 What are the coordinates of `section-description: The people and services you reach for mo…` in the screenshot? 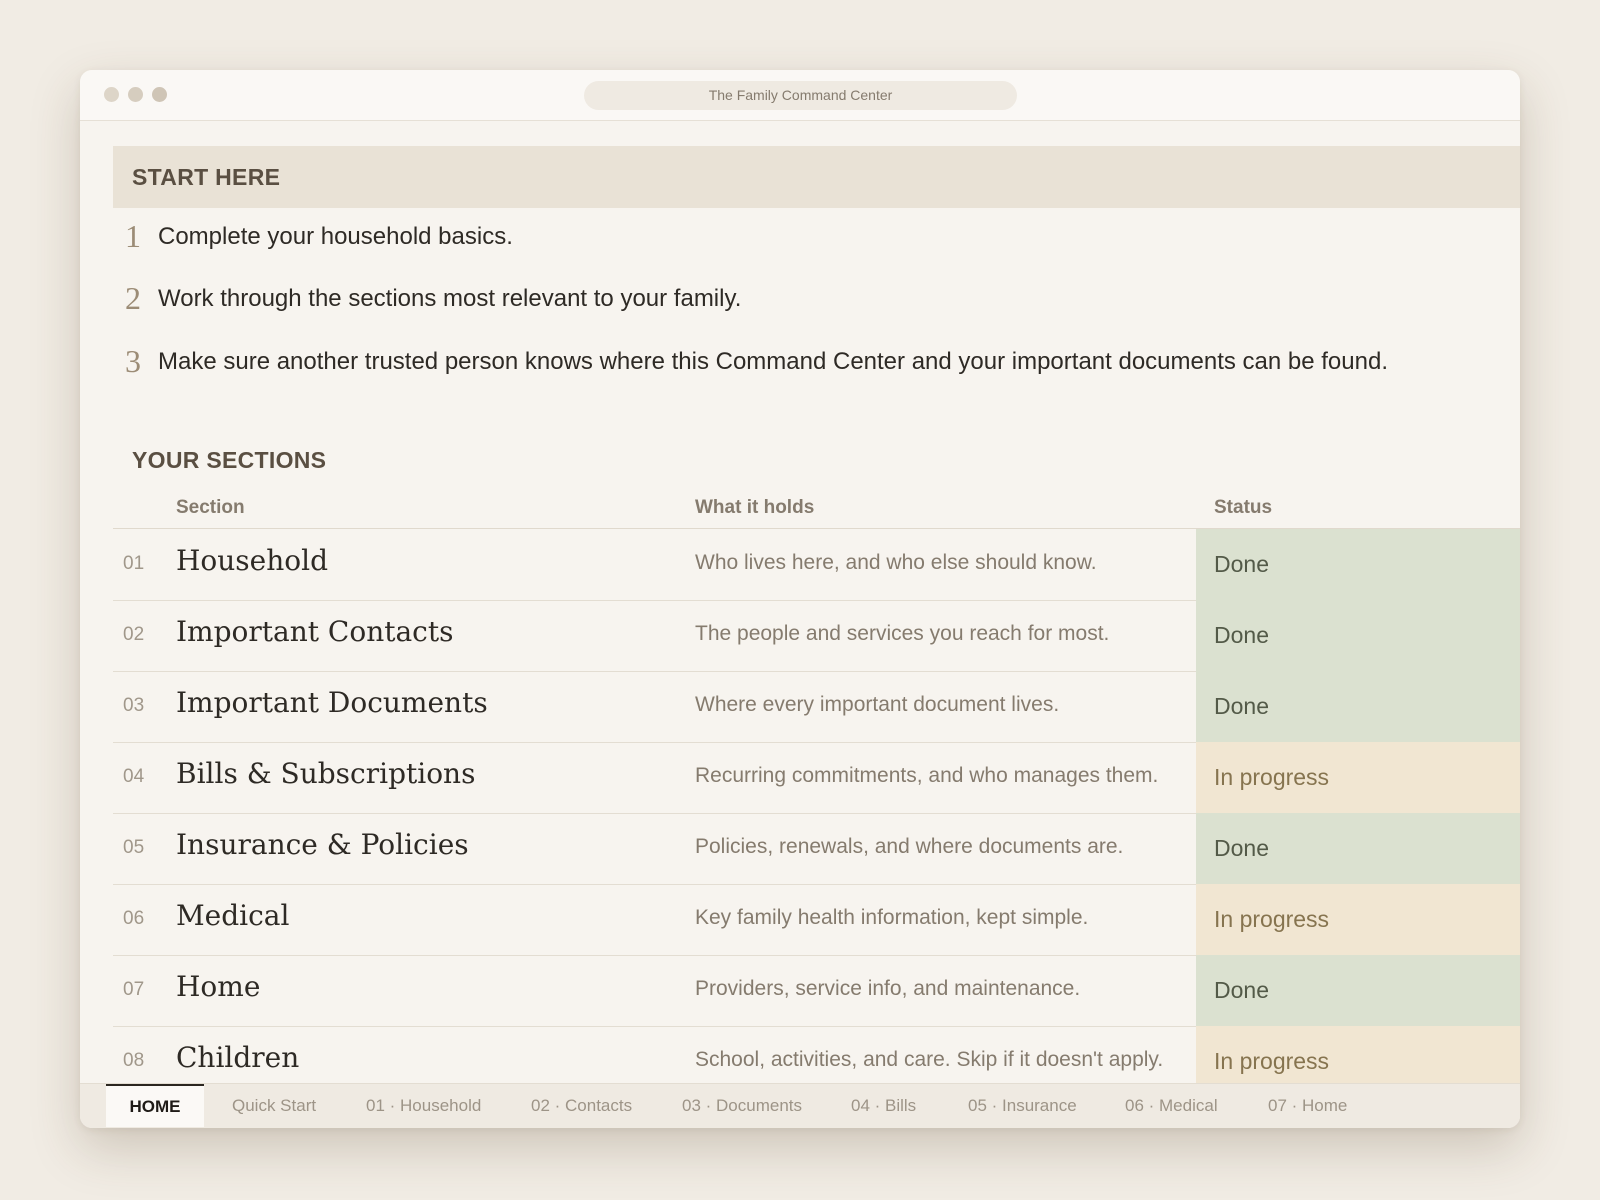 It's located at (902, 633).